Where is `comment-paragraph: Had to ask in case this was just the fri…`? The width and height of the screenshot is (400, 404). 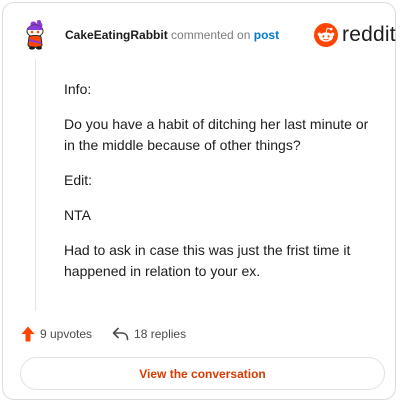
comment-paragraph: Had to ask in case this was just the fri… is located at coordinates (207, 260).